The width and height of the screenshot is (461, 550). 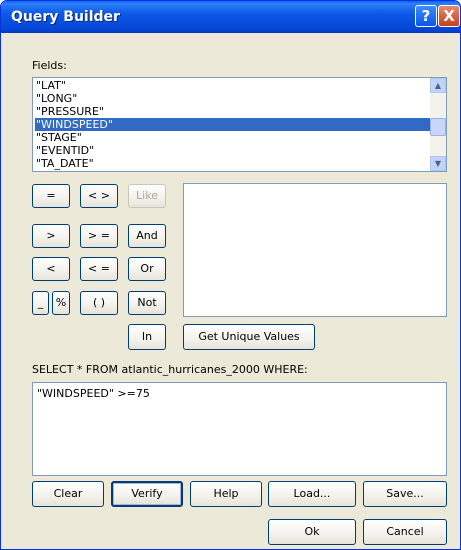 What do you see at coordinates (99, 269) in the screenshot?
I see `less-equal-button: < =` at bounding box center [99, 269].